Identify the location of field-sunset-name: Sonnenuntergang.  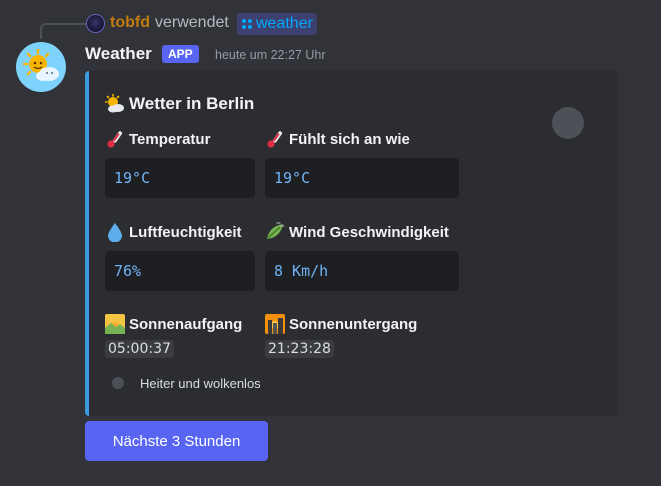
(341, 324).